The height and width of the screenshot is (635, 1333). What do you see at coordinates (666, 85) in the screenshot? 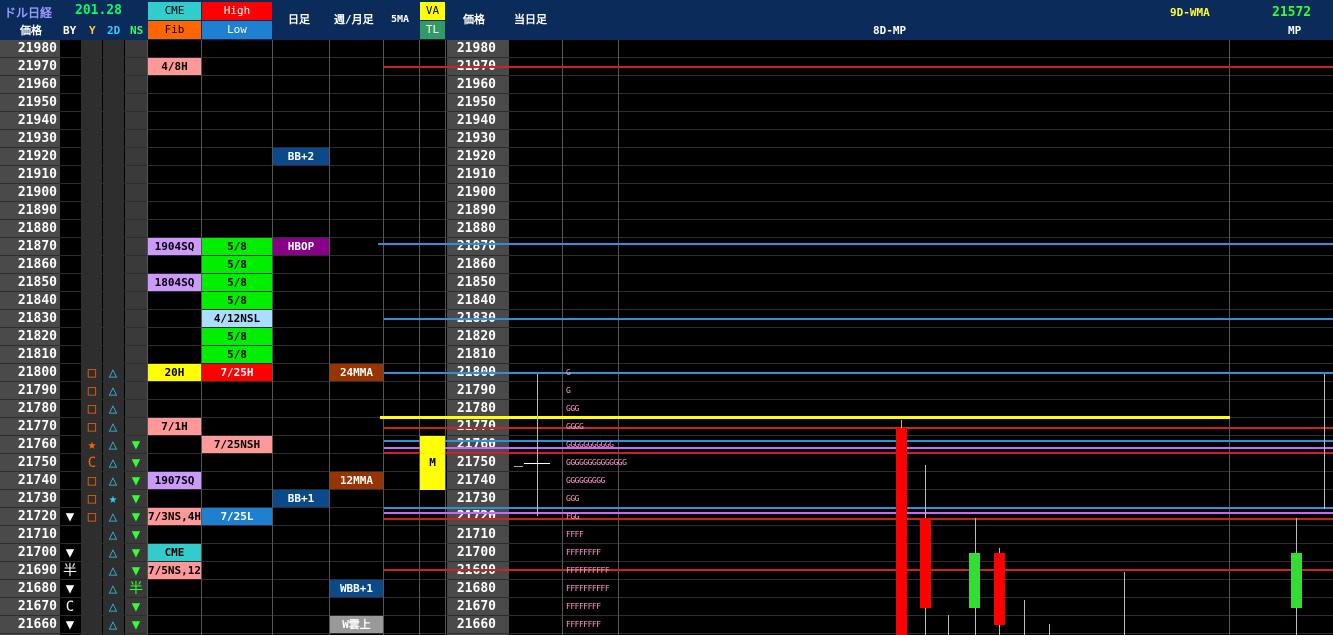
I see `price-row: 21960 21960` at bounding box center [666, 85].